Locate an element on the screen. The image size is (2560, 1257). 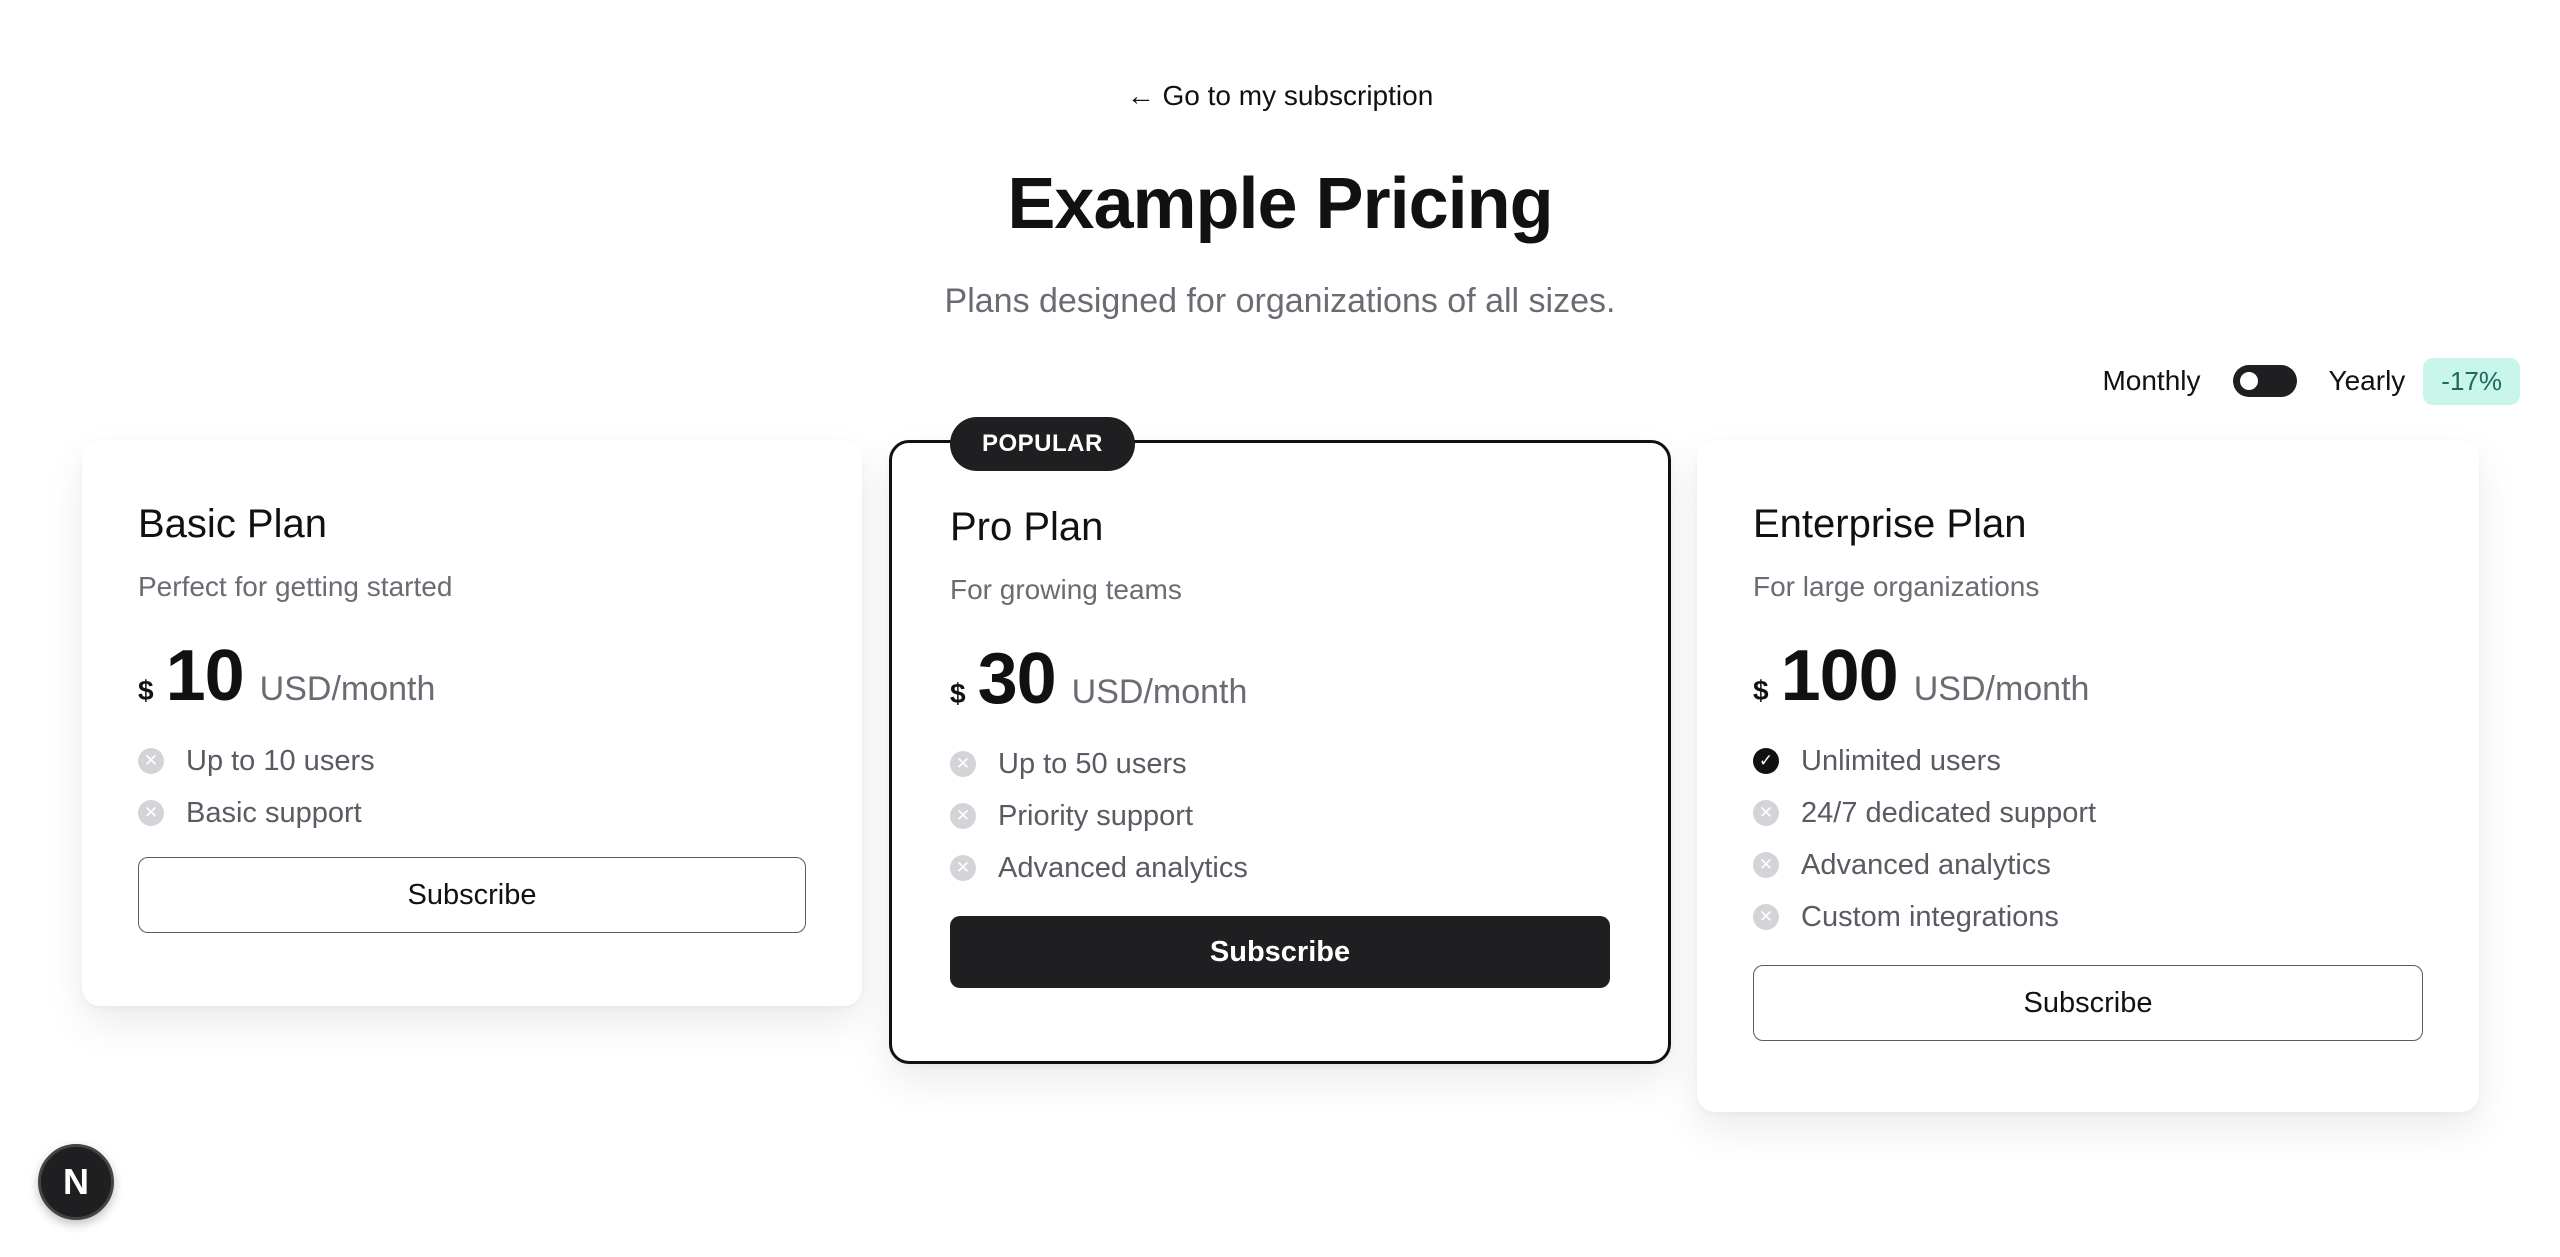
discount-badge: -17% is located at coordinates (2471, 381).